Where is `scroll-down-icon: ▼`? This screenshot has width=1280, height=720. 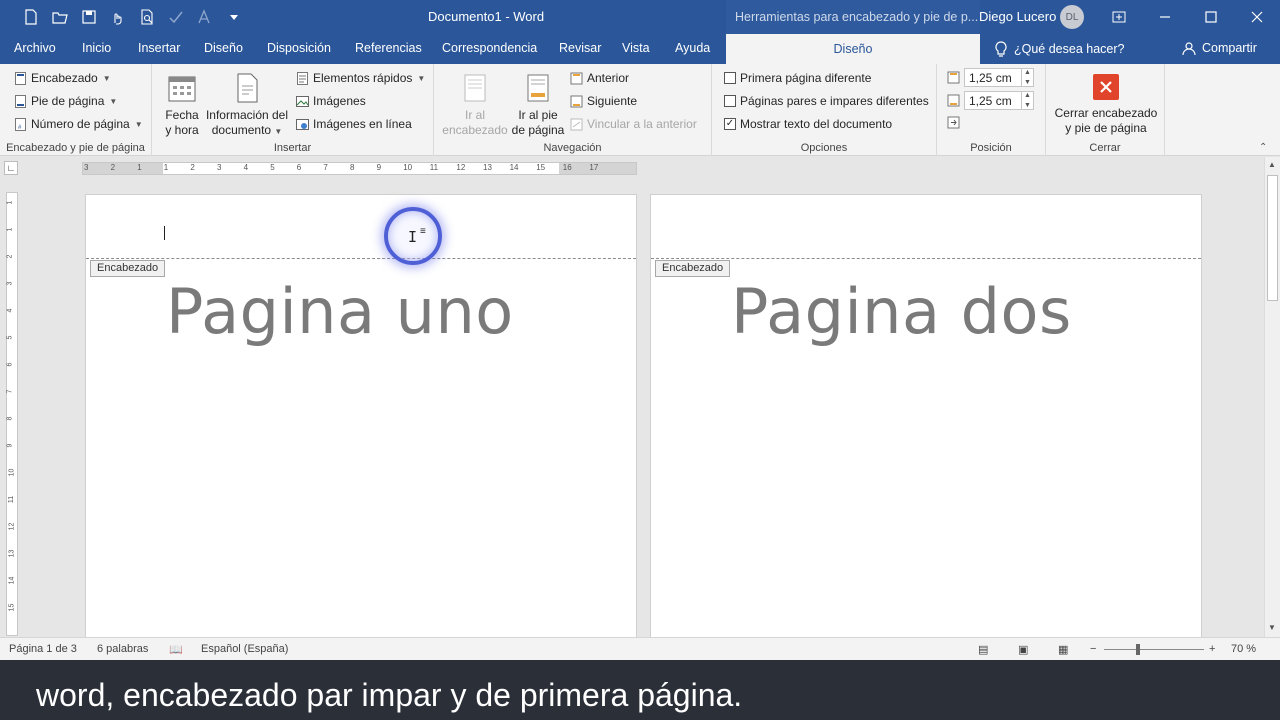
scroll-down-icon: ▼ is located at coordinates (1272, 627).